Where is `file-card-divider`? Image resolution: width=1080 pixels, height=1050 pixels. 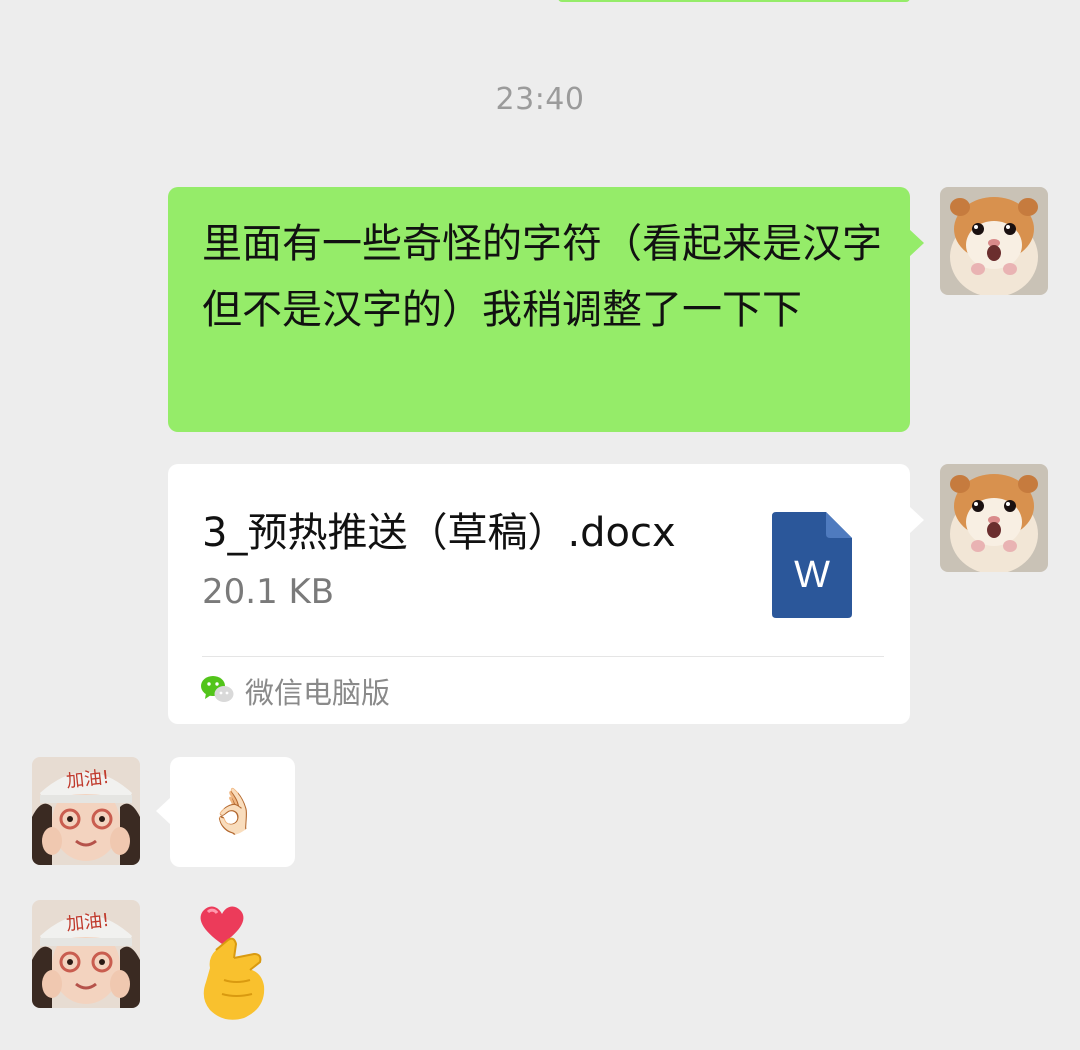
file-card-divider is located at coordinates (543, 656).